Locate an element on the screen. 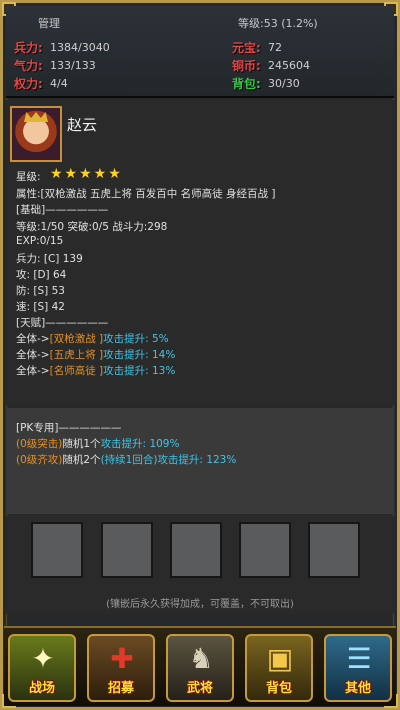  pk-section-header: [PK专用]—————— is located at coordinates (69, 428).